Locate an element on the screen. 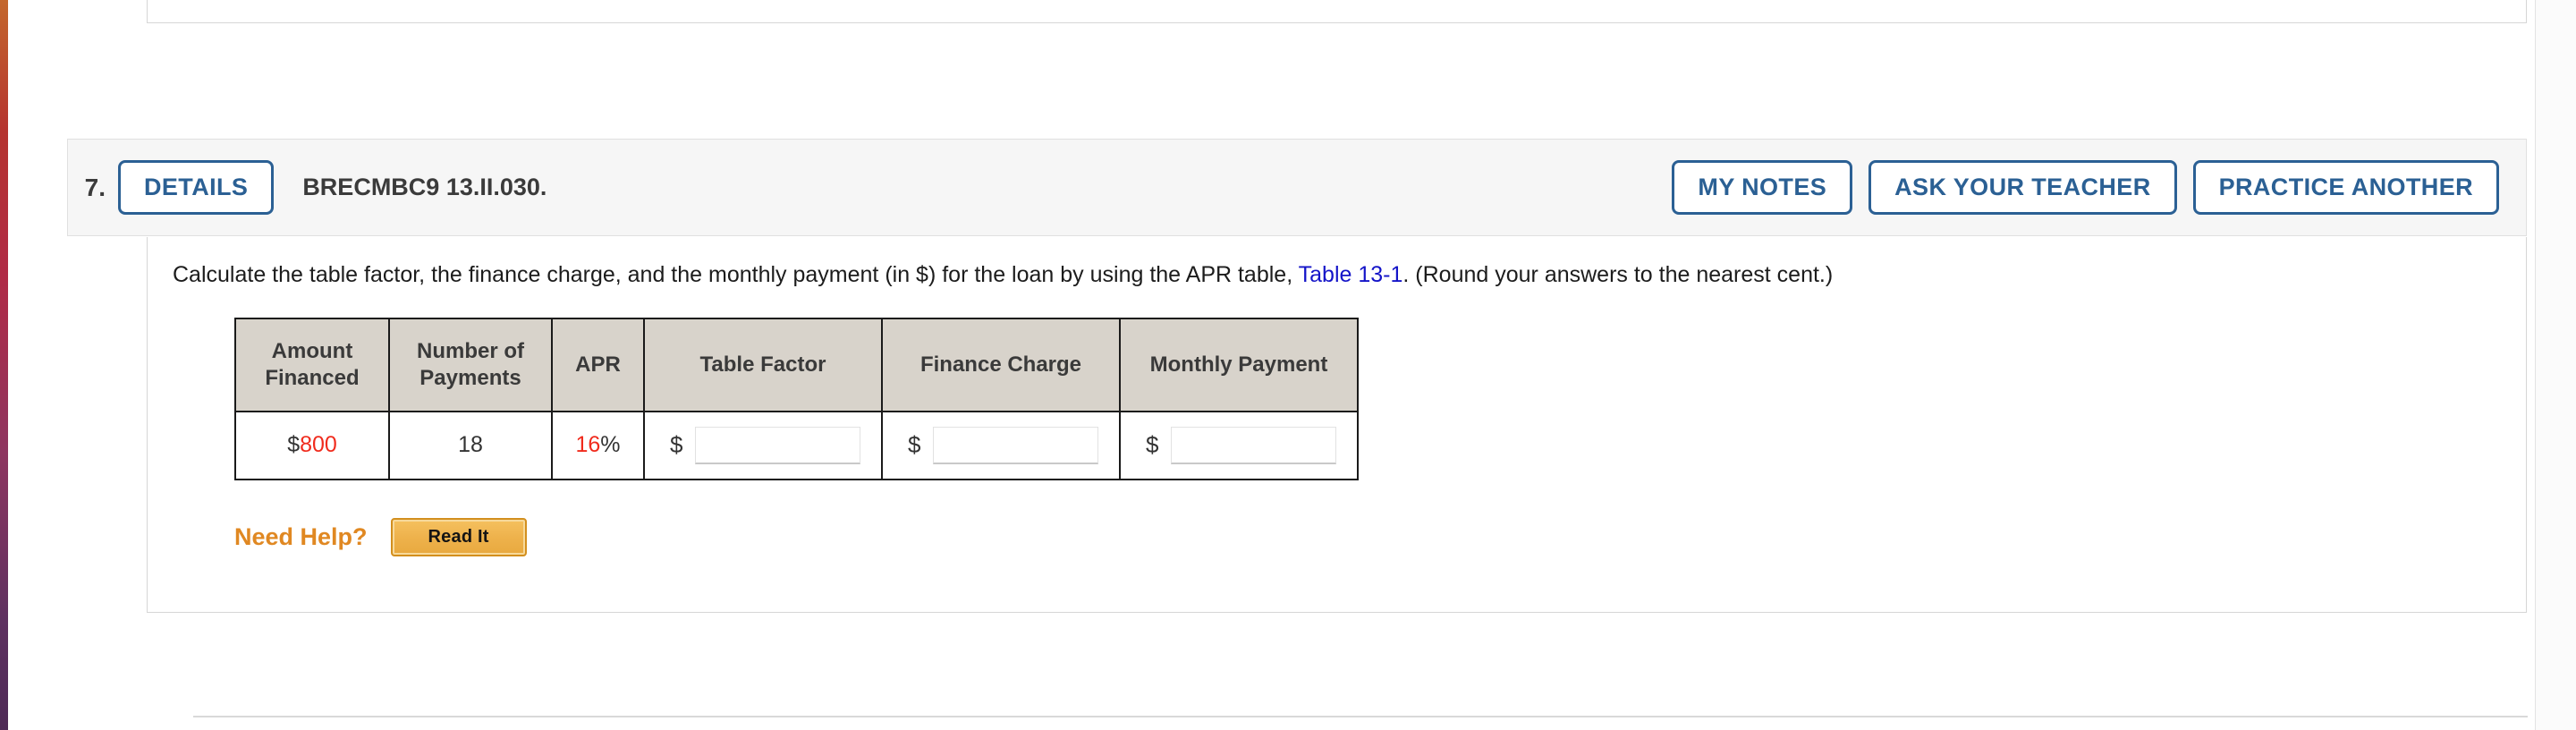  finance-charge-entry: $ is located at coordinates (1001, 445).